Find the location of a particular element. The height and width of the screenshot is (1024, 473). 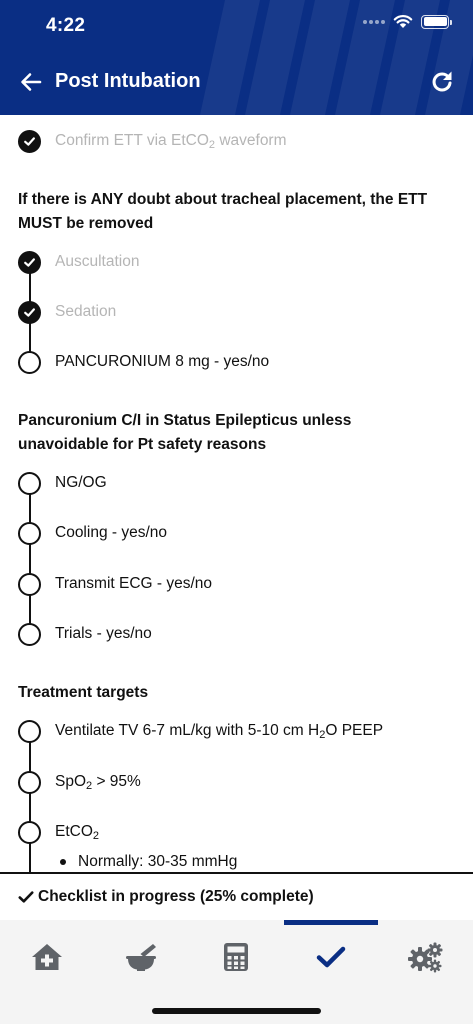

bullet-text: Normally: 30-35 mmHg is located at coordinates (158, 861).